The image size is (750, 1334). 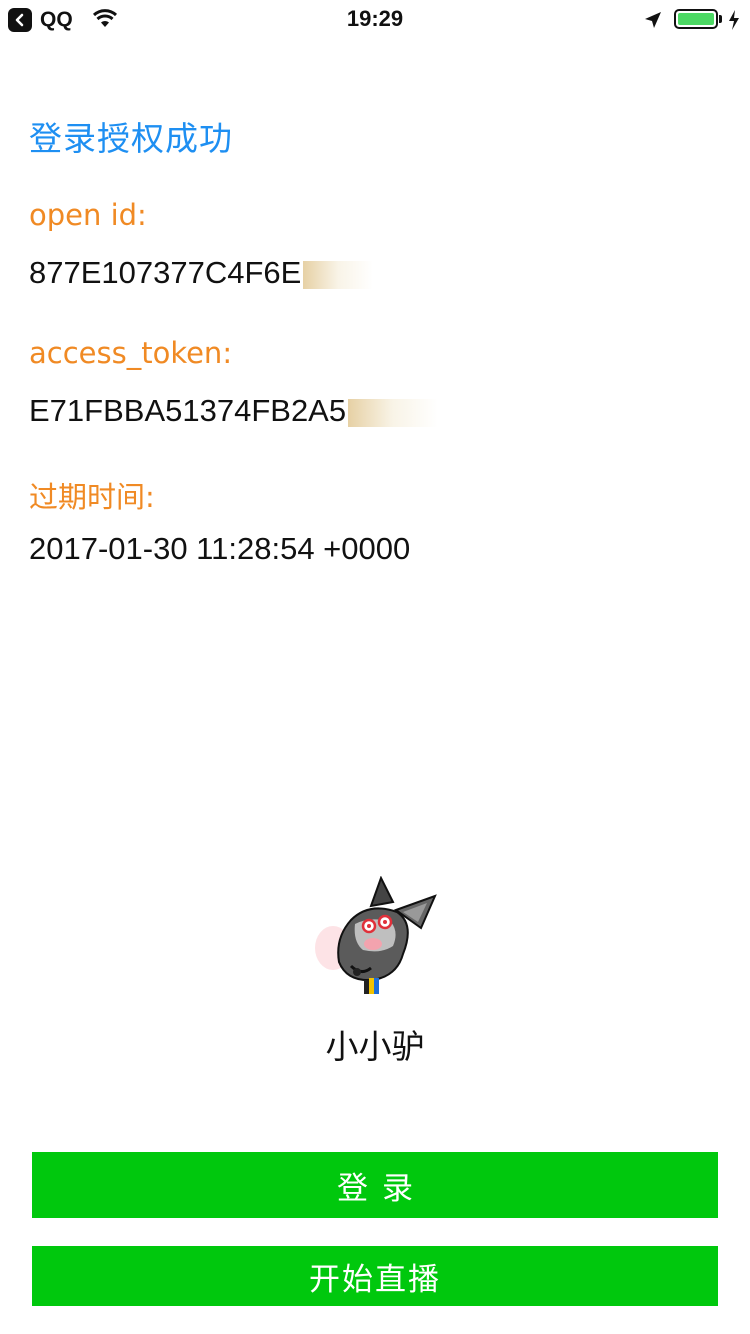 I want to click on battery-cap, so click(x=720, y=19).